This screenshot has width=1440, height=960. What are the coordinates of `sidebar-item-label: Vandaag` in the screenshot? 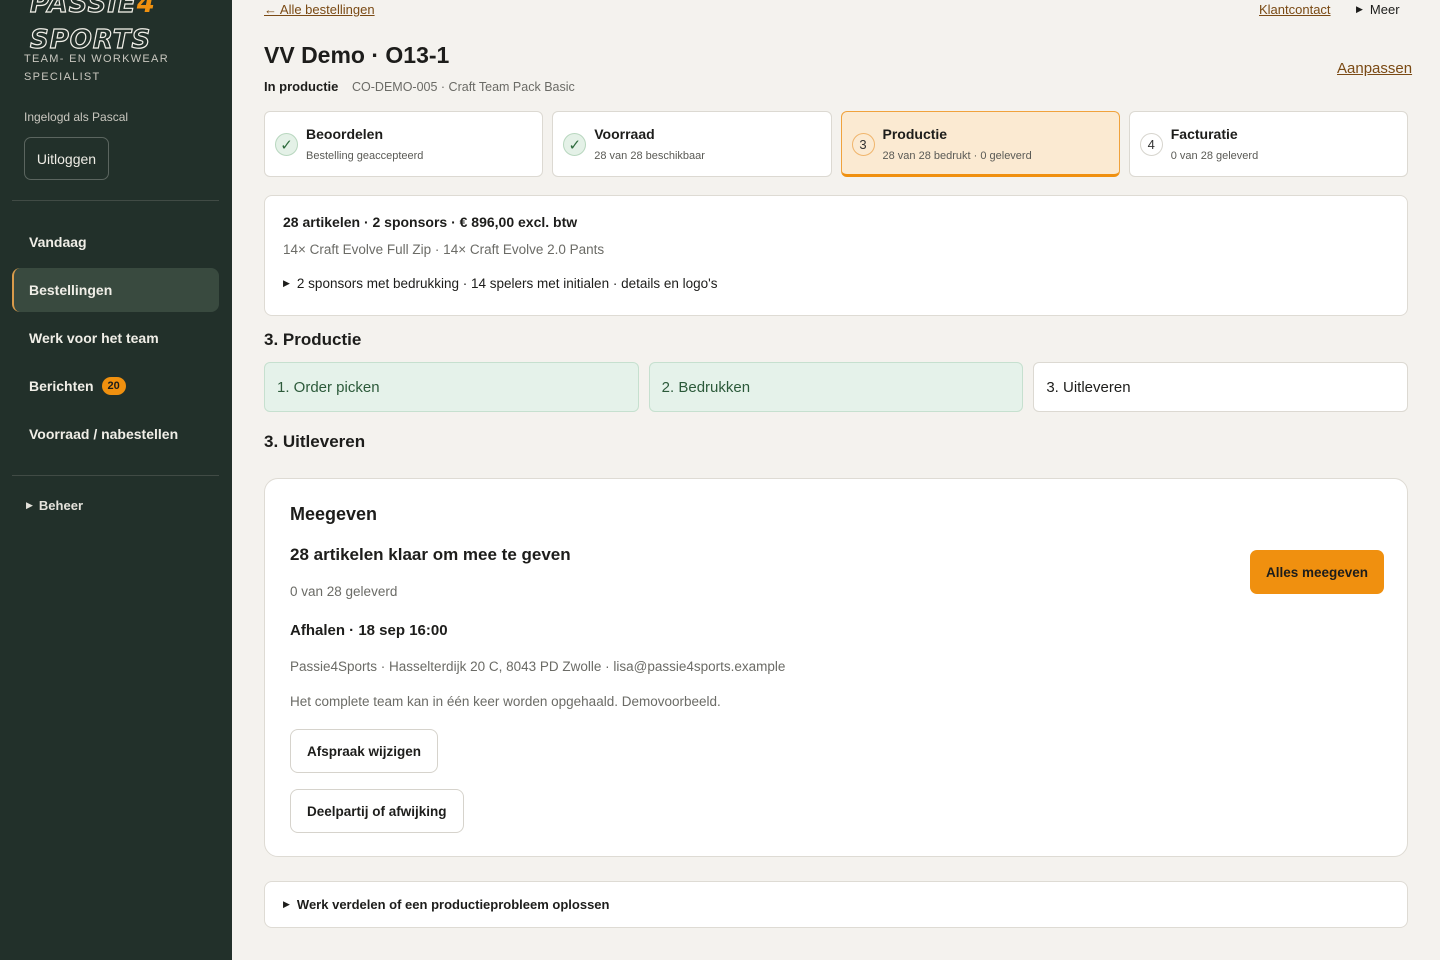 It's located at (58, 242).